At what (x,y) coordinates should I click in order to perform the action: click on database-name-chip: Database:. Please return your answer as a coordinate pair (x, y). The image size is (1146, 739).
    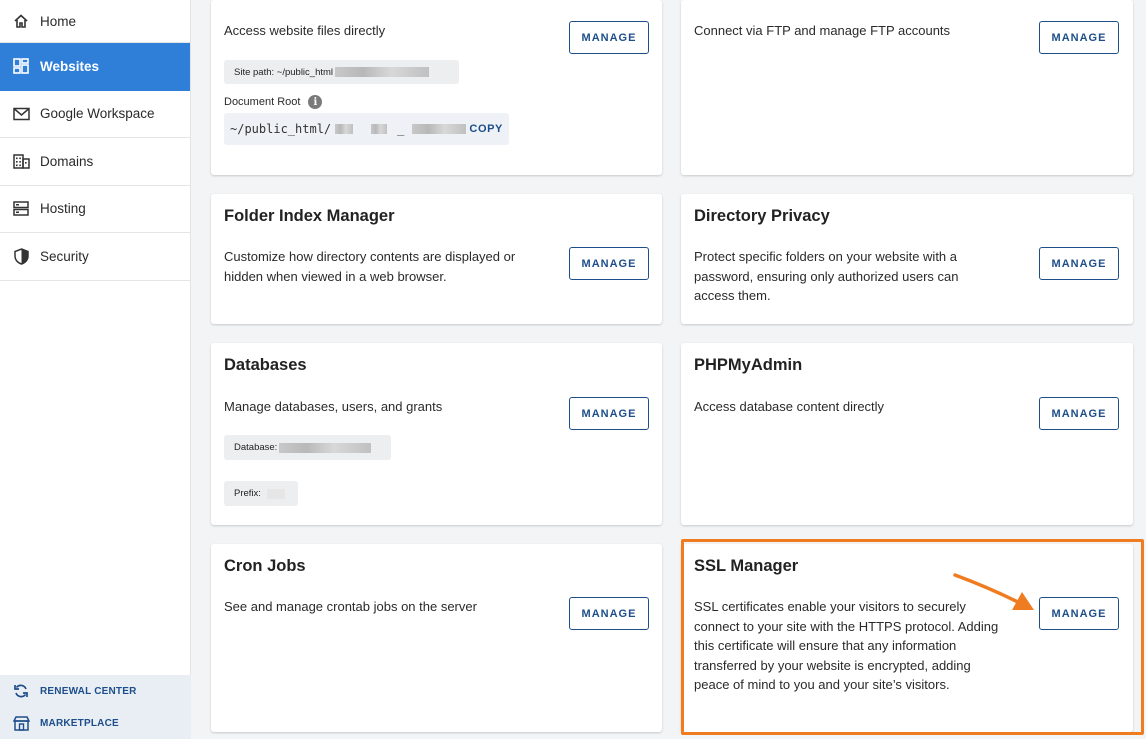
    Looking at the image, I should click on (307, 447).